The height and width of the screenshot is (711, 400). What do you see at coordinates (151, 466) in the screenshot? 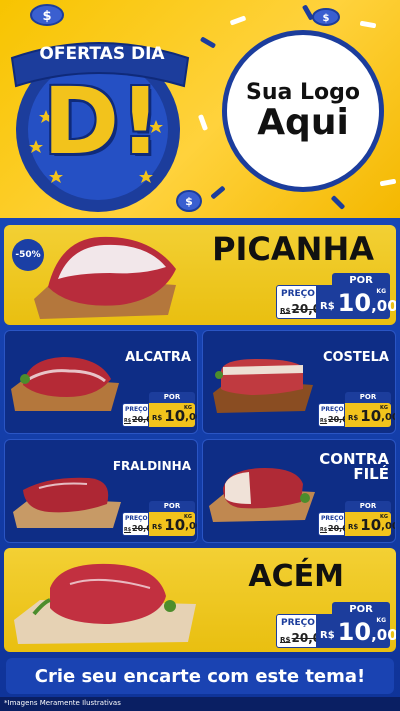
I see `product-name: FRALDINHA` at bounding box center [151, 466].